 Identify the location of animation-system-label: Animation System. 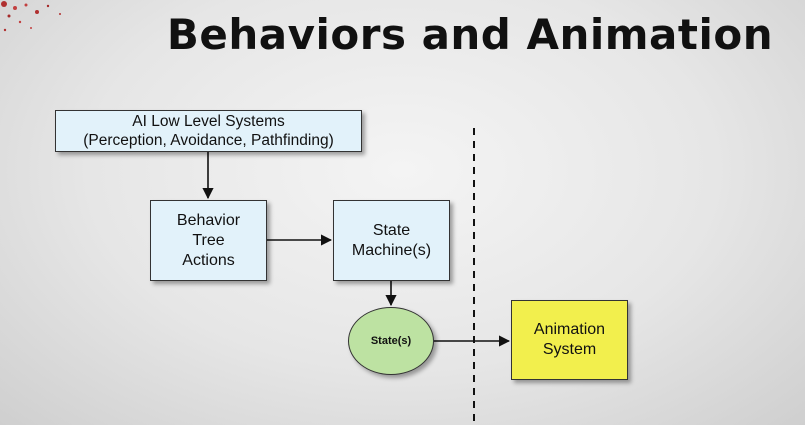
(569, 339).